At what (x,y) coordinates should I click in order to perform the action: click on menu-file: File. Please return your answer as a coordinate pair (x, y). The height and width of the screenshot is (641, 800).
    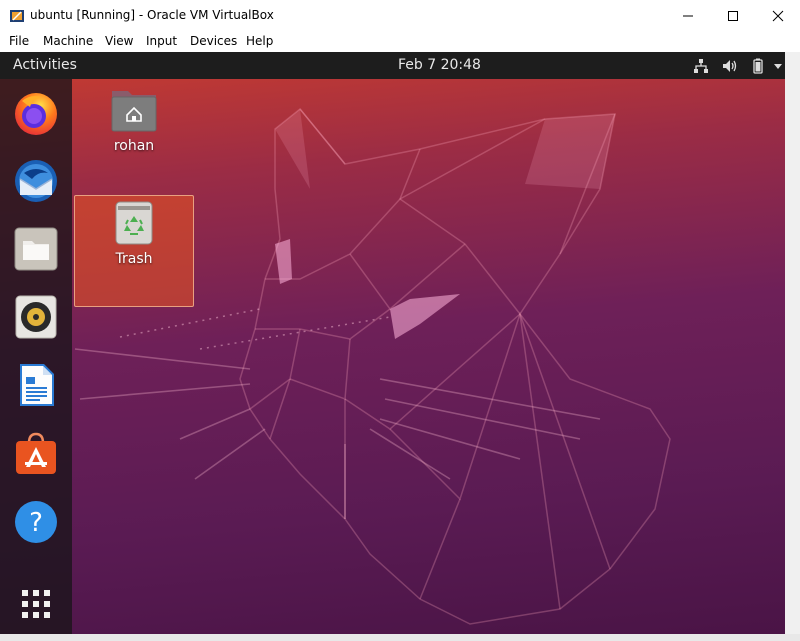
    Looking at the image, I should click on (19, 41).